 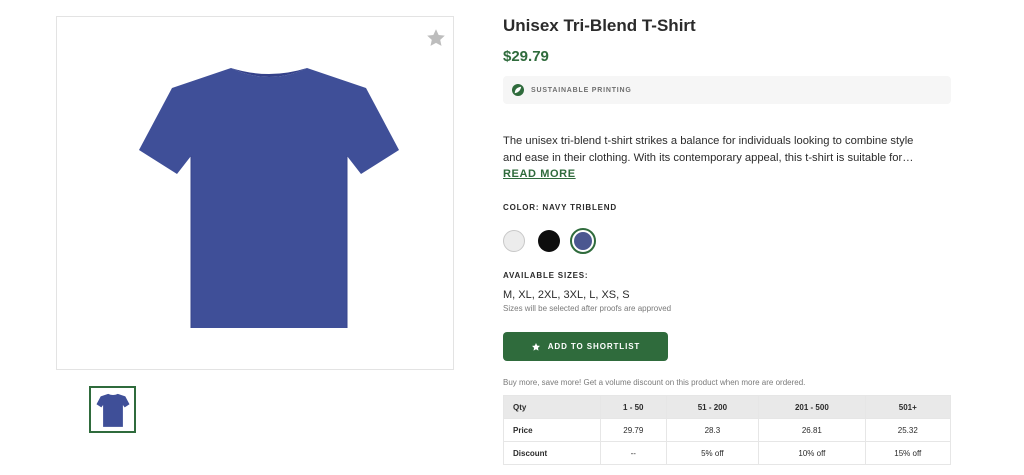 I want to click on table-header-cell: 51 - 200, so click(x=712, y=407).